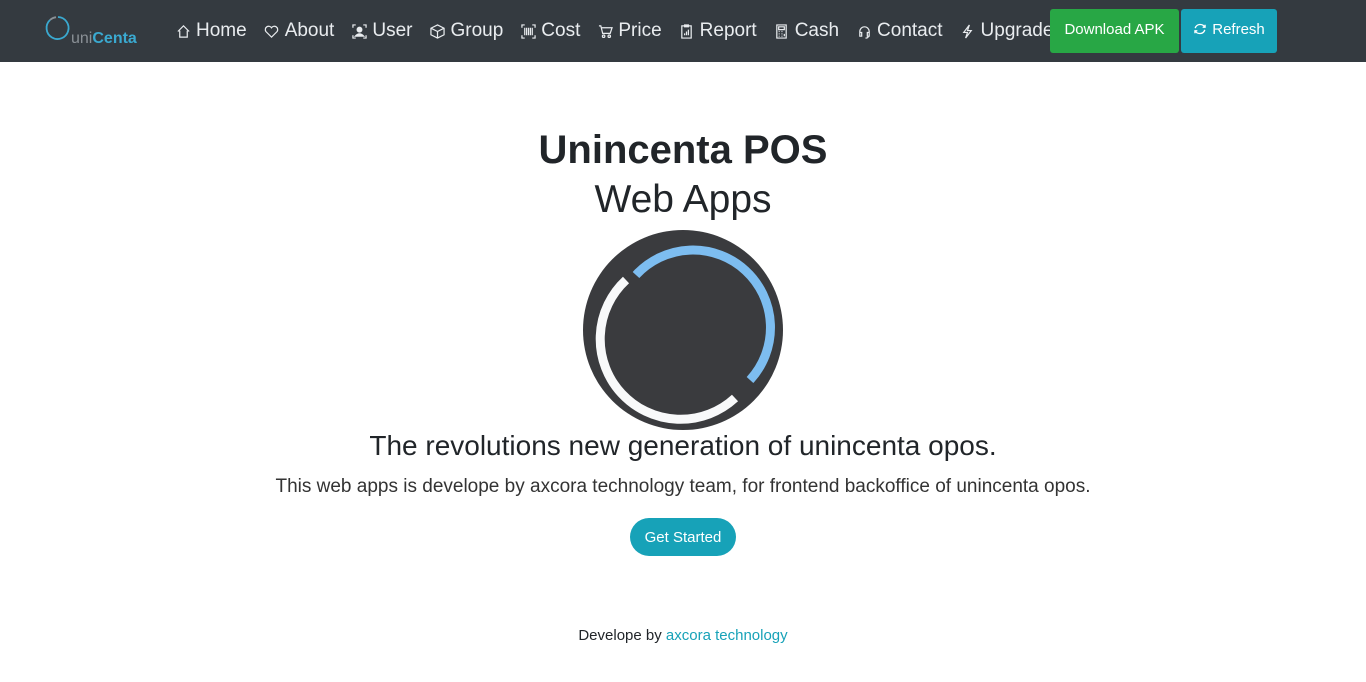 The image size is (1366, 682). I want to click on refresh-icon, so click(1200, 29).